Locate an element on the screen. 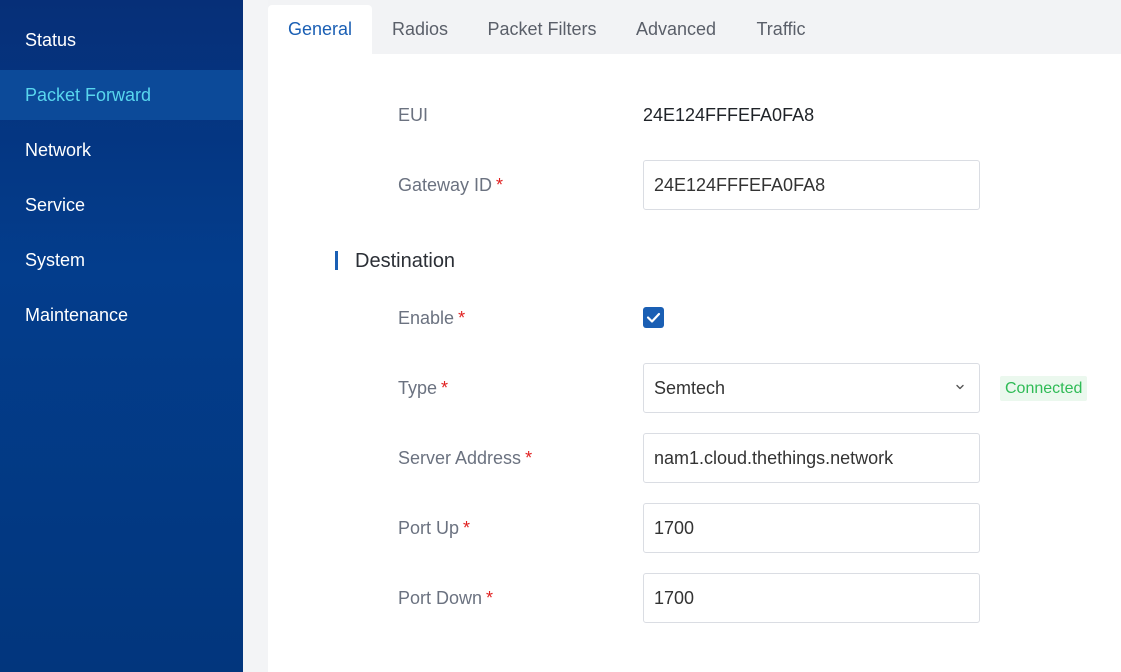 The height and width of the screenshot is (672, 1121). type-label: Type * is located at coordinates (423, 388).